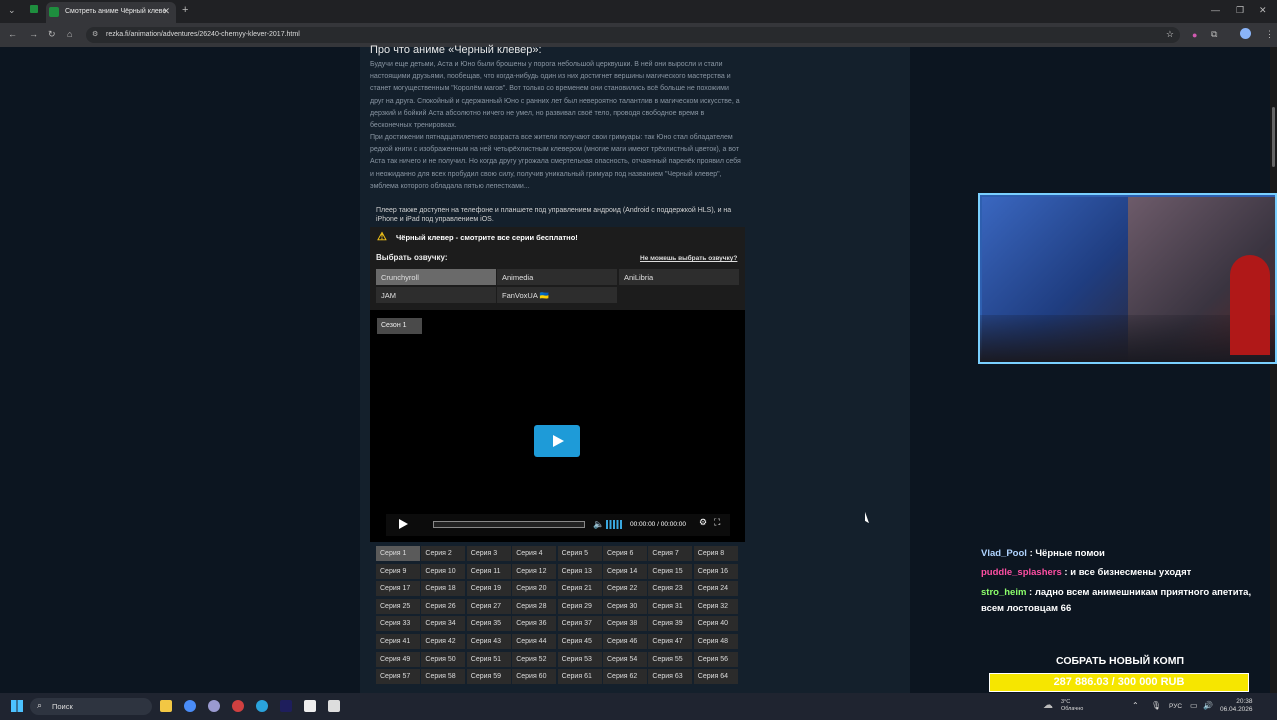  Describe the element at coordinates (488, 624) in the screenshot. I see `episode-button: Серия 35` at that location.